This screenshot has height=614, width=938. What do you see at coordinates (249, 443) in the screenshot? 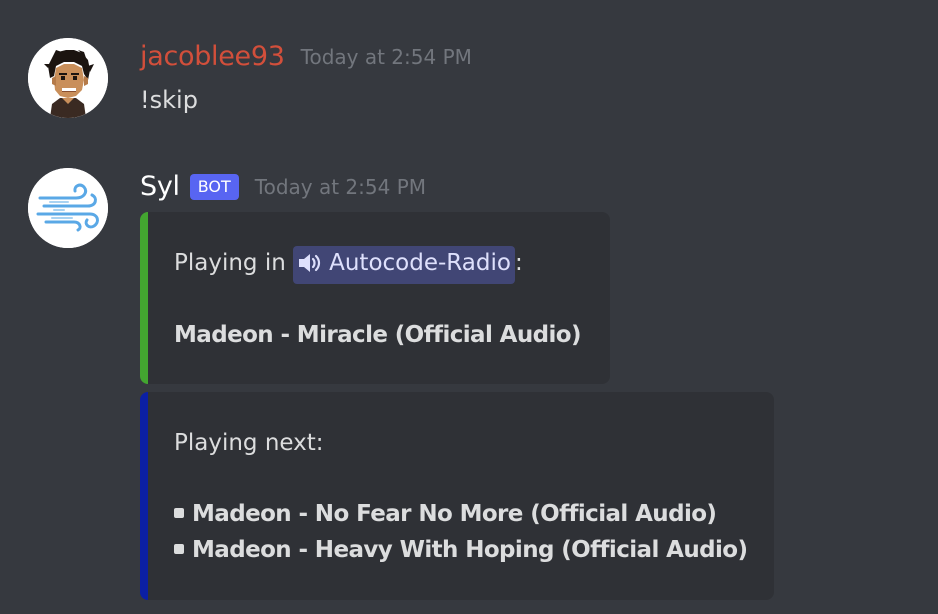
I see `playing-next-heading: Playing next:` at bounding box center [249, 443].